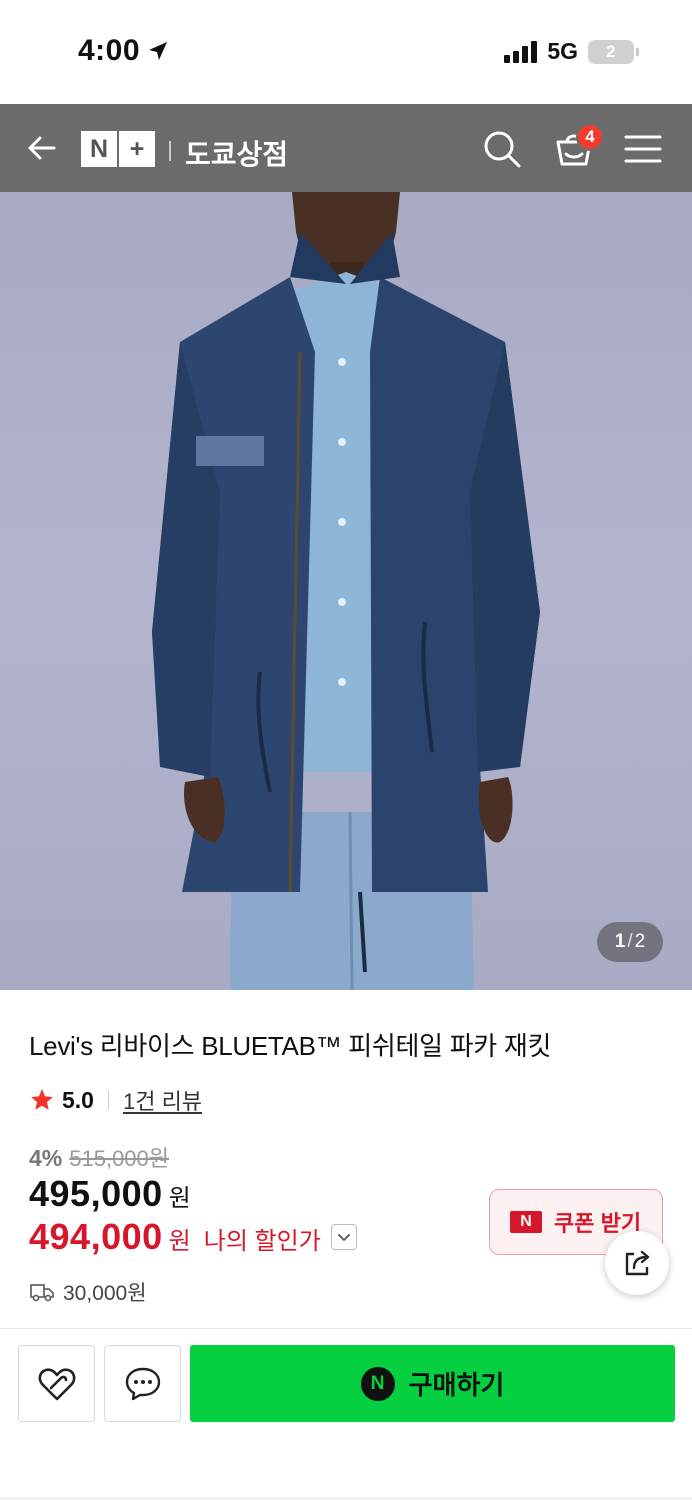  I want to click on naver-pay-badge: N, so click(377, 1383).